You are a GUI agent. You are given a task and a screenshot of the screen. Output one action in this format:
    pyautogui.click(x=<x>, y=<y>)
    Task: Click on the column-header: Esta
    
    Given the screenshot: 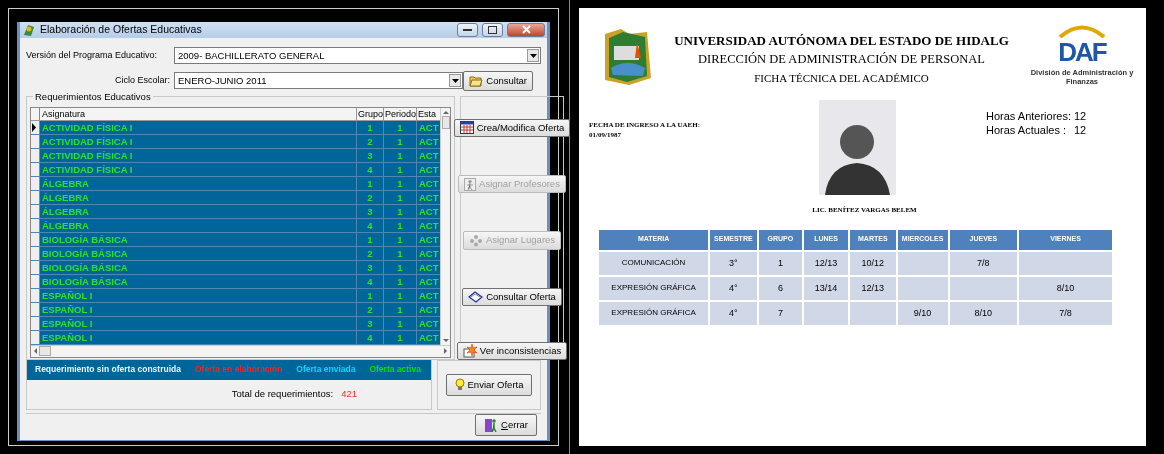 What is the action you would take?
    pyautogui.click(x=428, y=113)
    